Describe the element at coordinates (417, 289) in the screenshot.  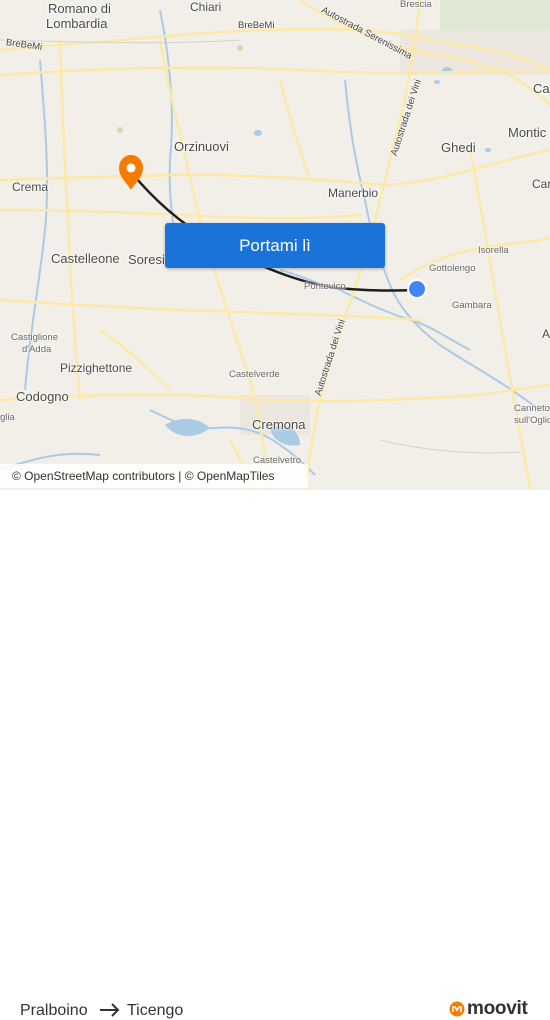
I see `origin-location-marker` at that location.